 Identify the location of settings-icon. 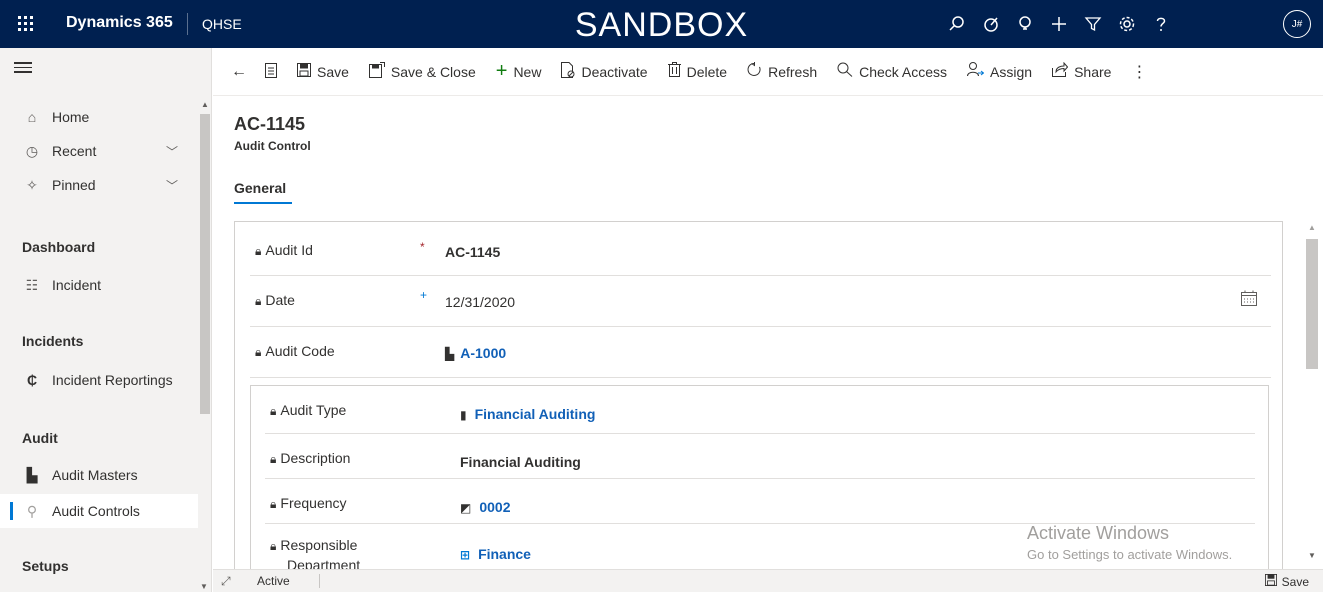
(1127, 24).